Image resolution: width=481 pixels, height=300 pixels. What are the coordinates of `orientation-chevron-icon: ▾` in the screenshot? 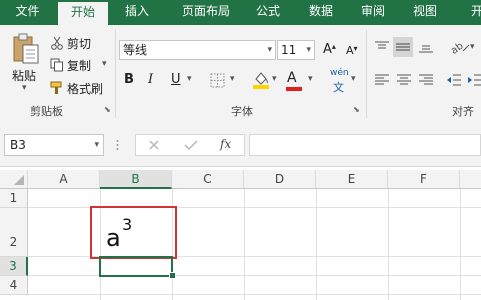 It's located at (472, 47).